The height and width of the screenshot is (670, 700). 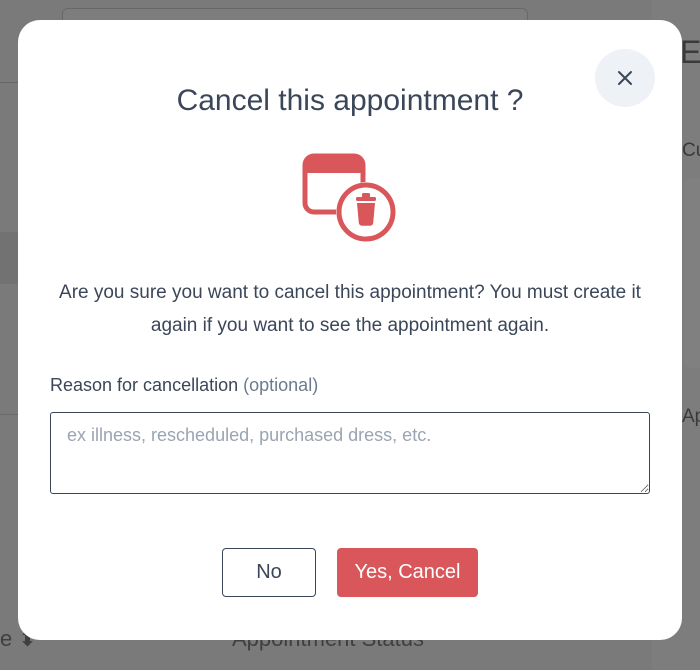 What do you see at coordinates (144, 385) in the screenshot?
I see `reason-label-text: Reason for cancellation` at bounding box center [144, 385].